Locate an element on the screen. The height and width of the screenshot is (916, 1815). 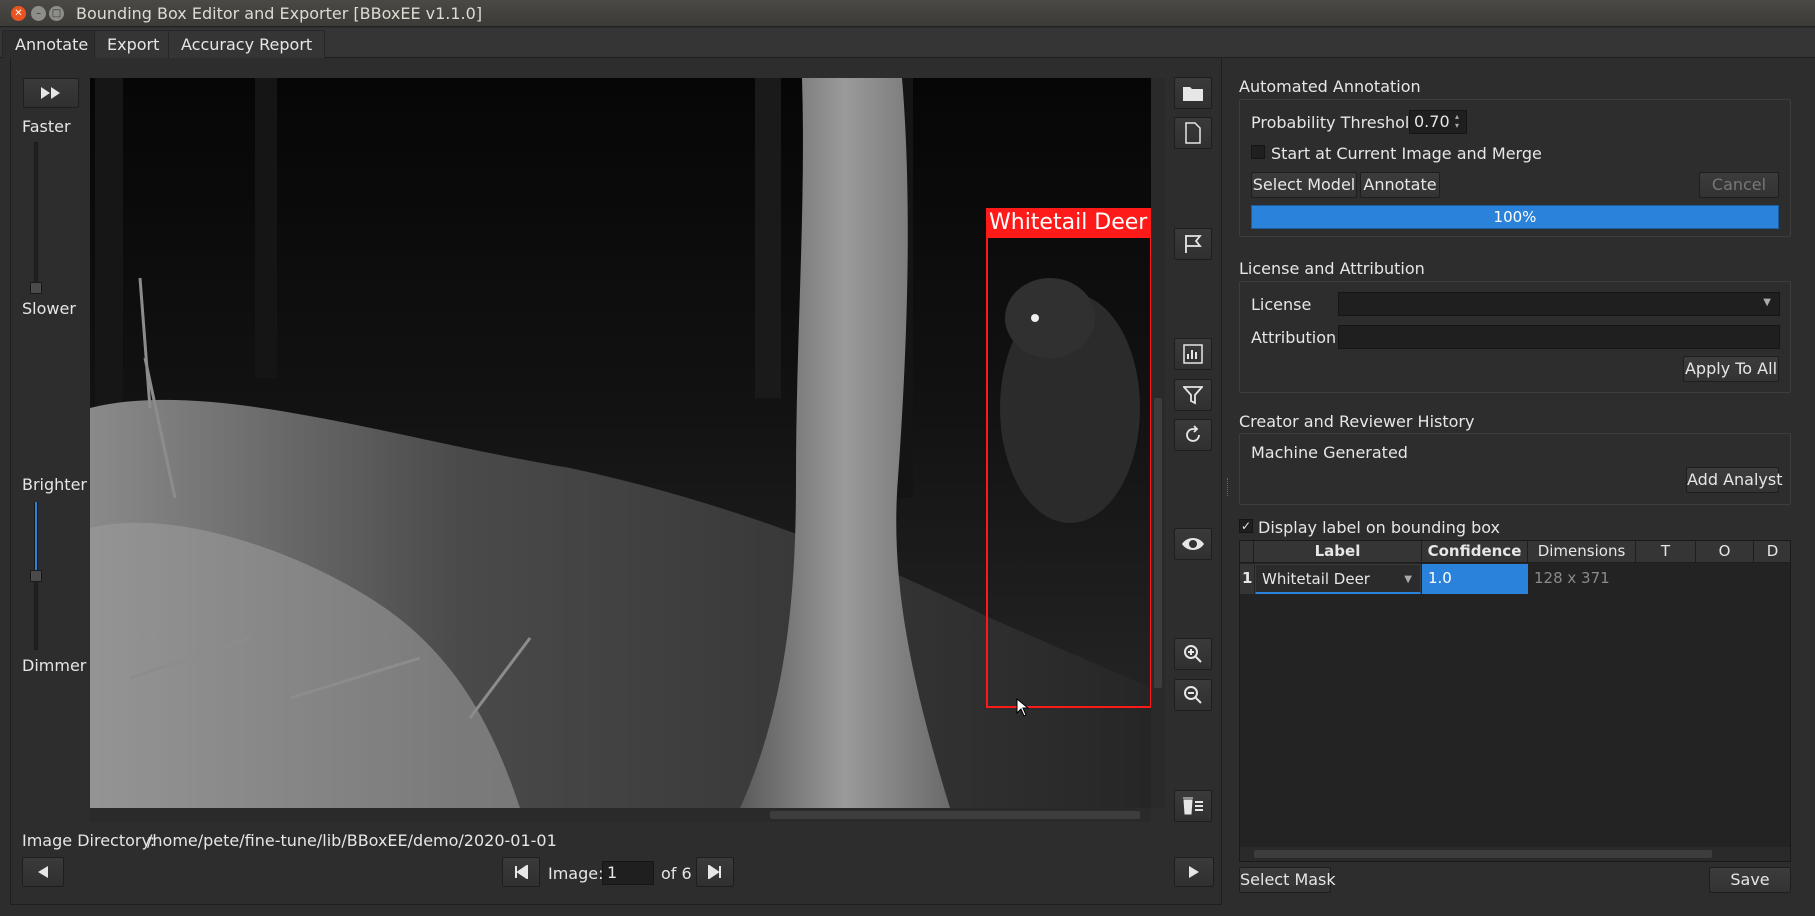
spinner-arrows-icon: ▴ ▾ is located at coordinates (1457, 121).